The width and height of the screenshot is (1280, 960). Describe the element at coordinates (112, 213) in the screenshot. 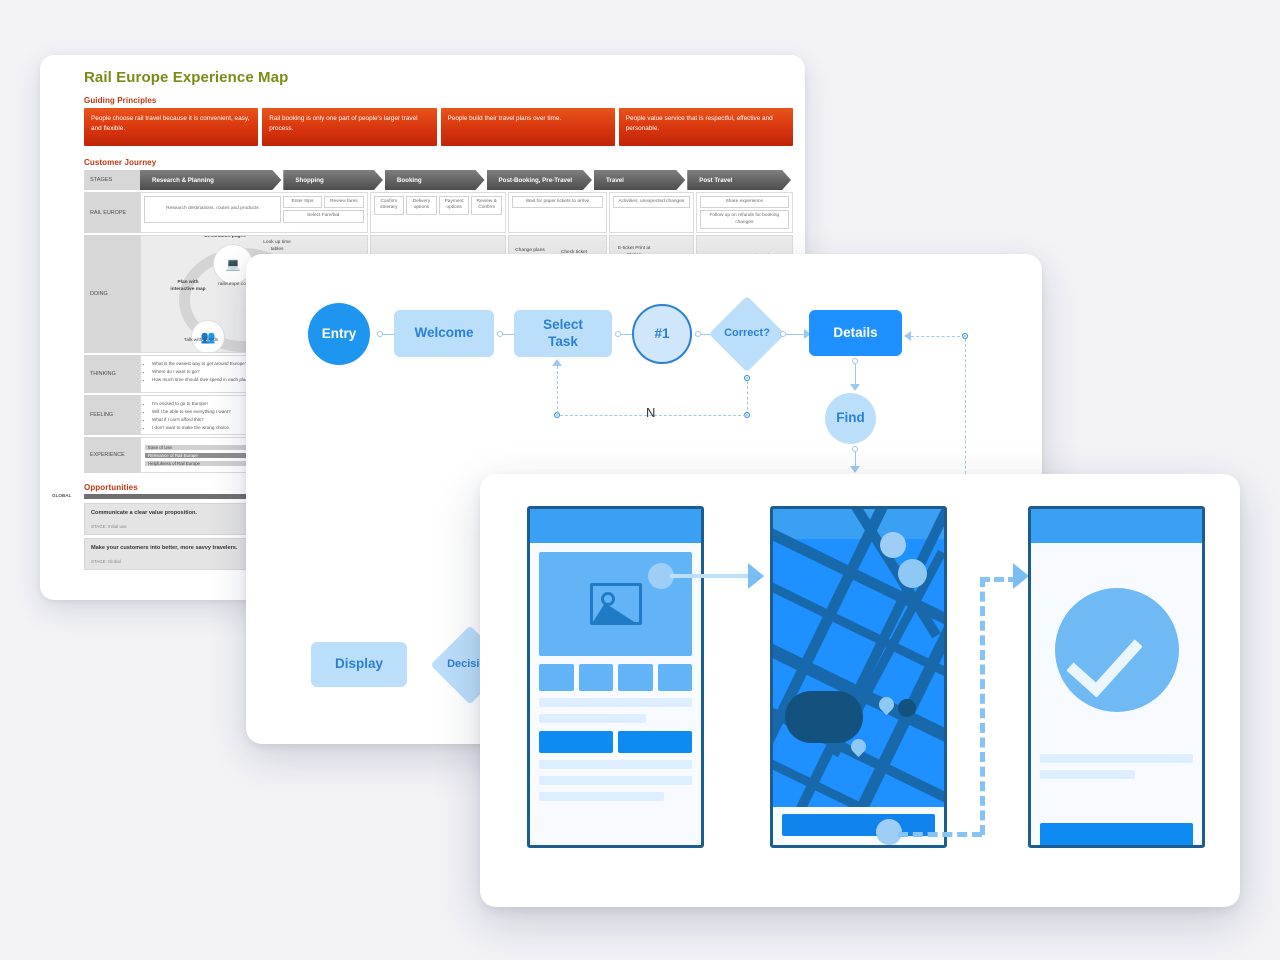

I see `row-label-rail-europe: RAIL EUROPE` at that location.